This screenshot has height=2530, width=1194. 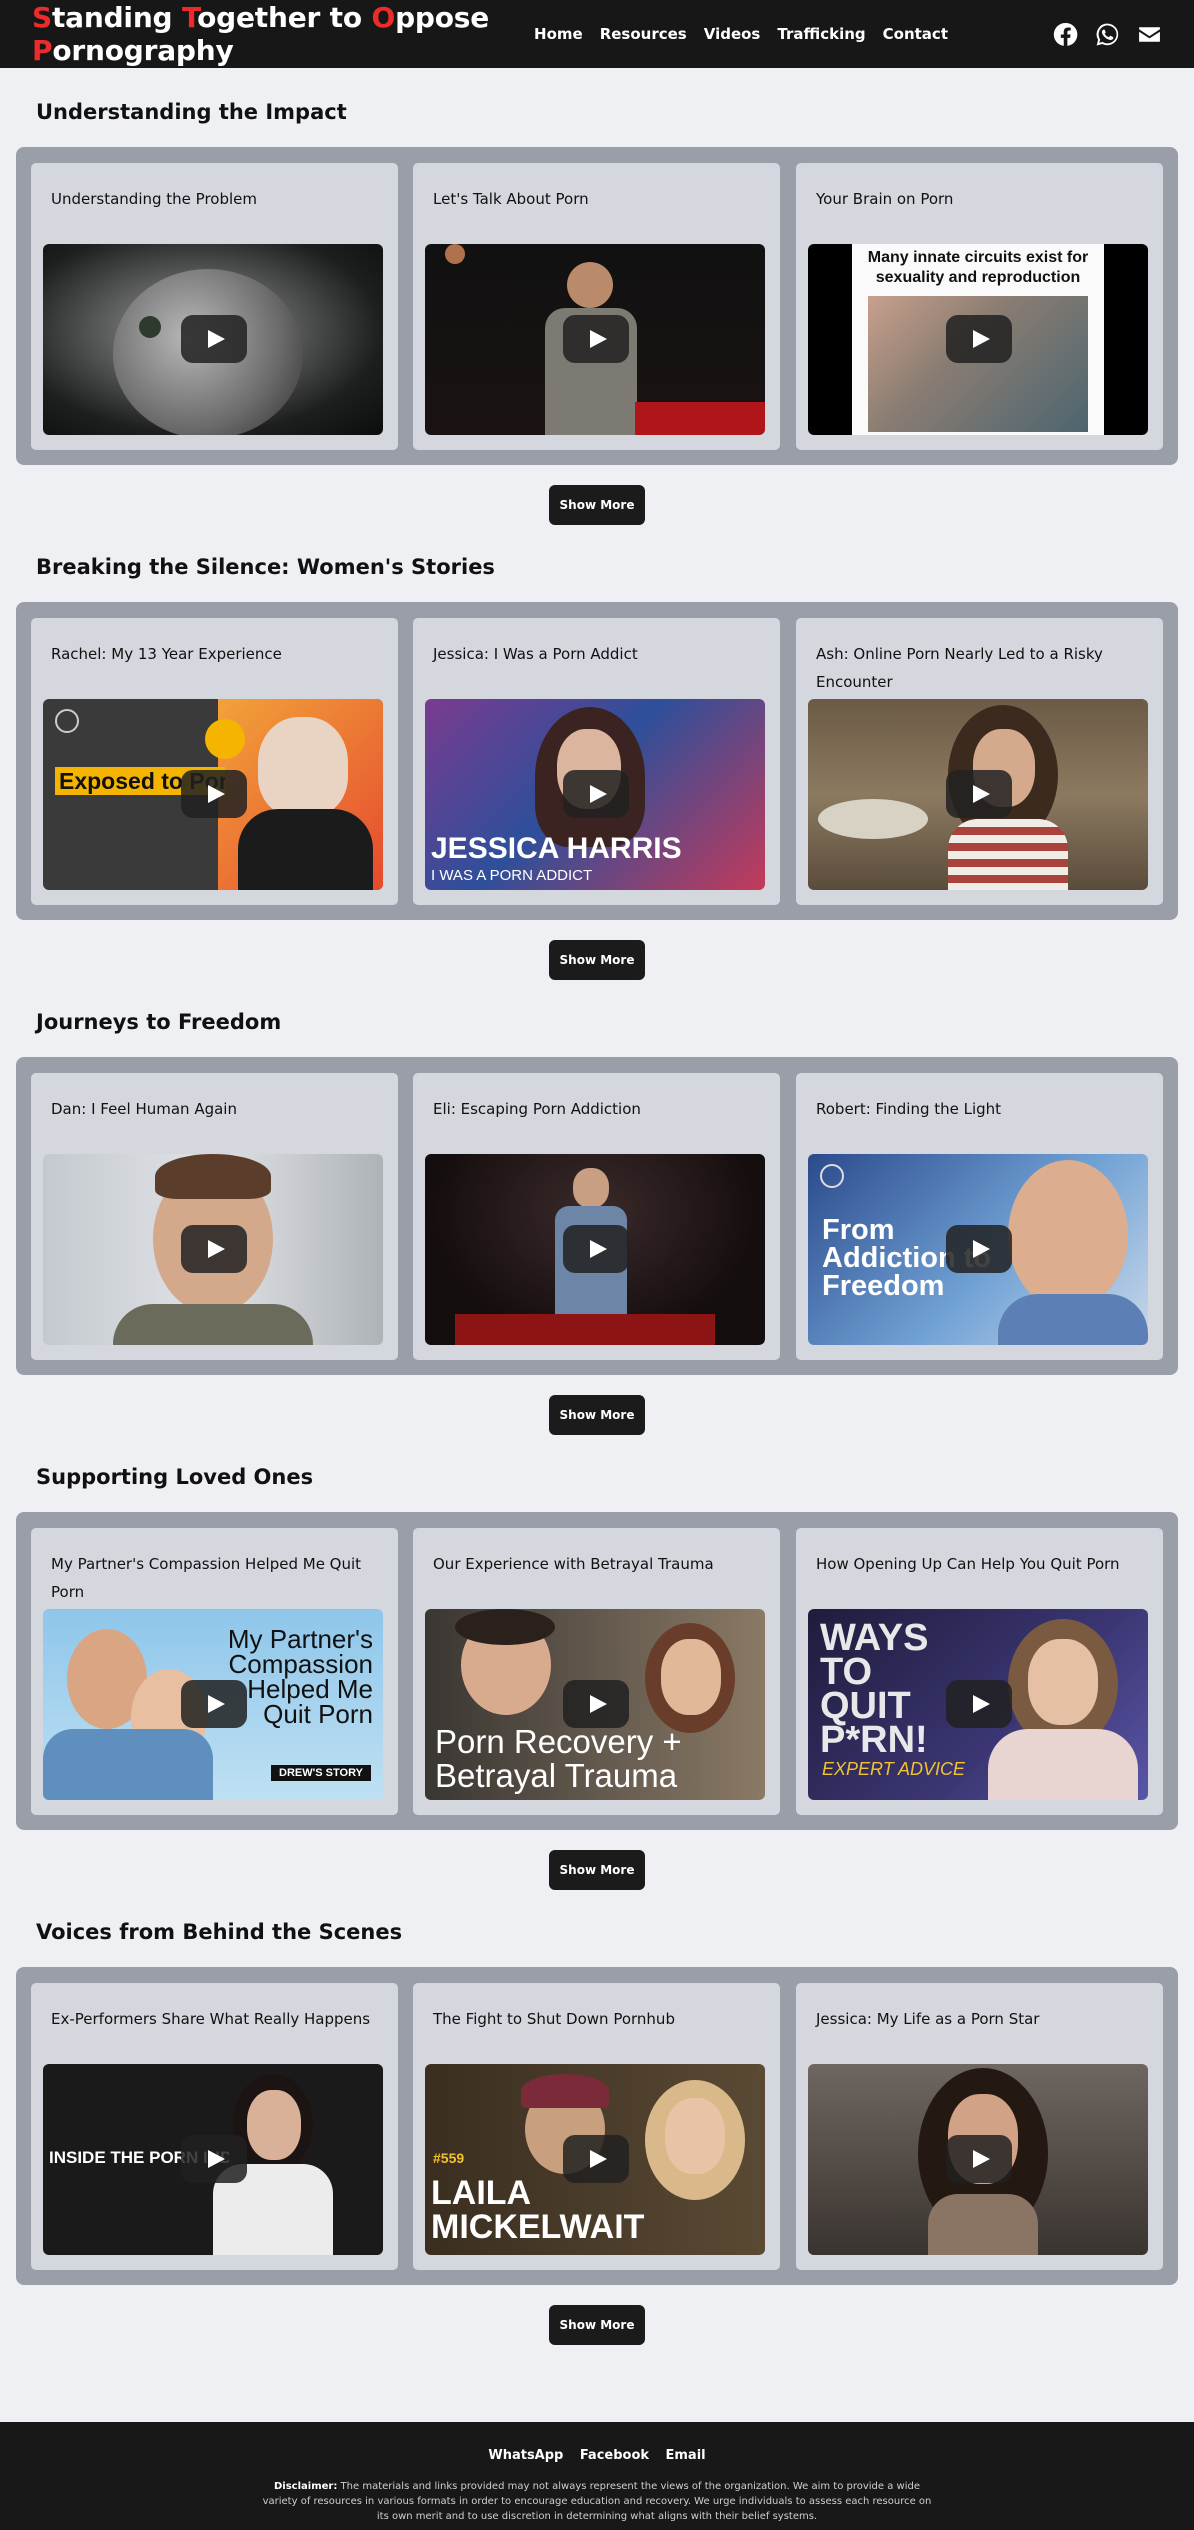 I want to click on video-thumbnail: #559 LAILA MICKELWAIT, so click(x=595, y=2159).